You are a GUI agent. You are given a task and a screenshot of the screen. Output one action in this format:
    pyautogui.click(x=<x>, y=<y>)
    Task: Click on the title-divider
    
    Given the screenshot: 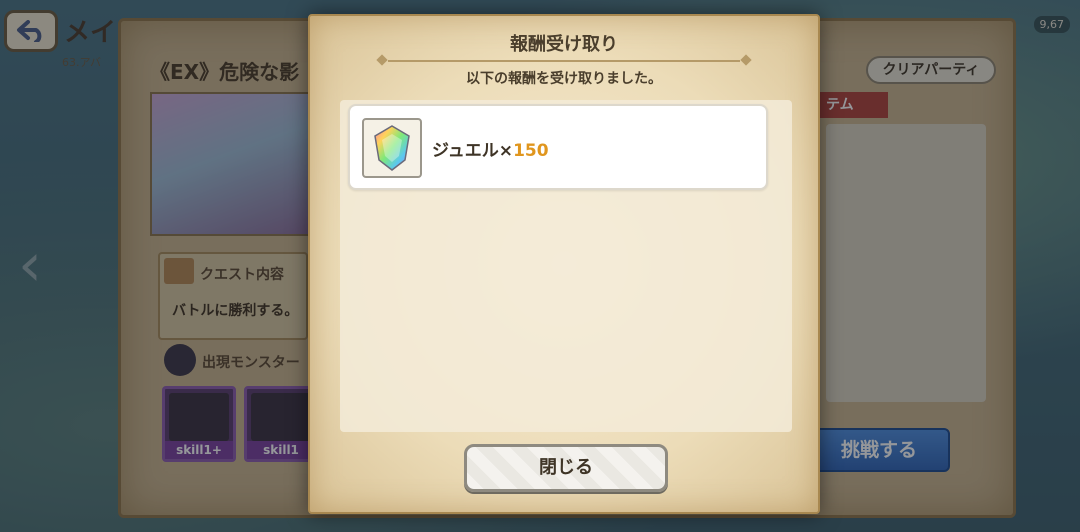 What is the action you would take?
    pyautogui.click(x=564, y=61)
    